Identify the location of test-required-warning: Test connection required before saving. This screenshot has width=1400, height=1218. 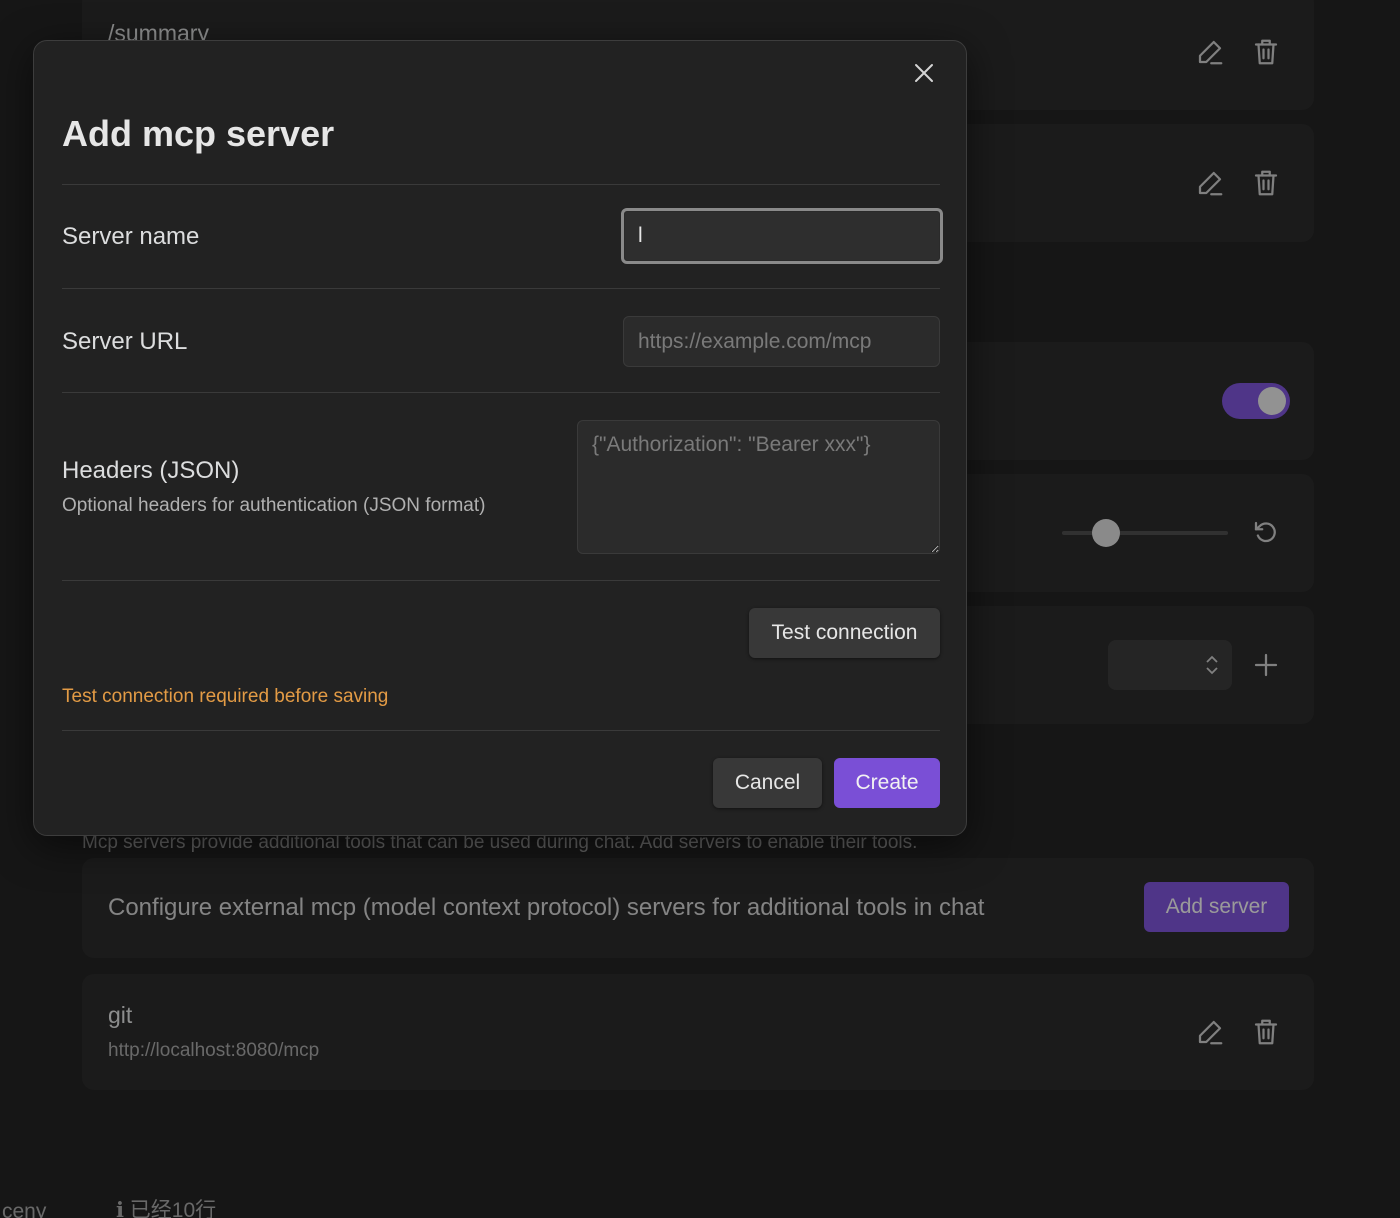
(225, 696).